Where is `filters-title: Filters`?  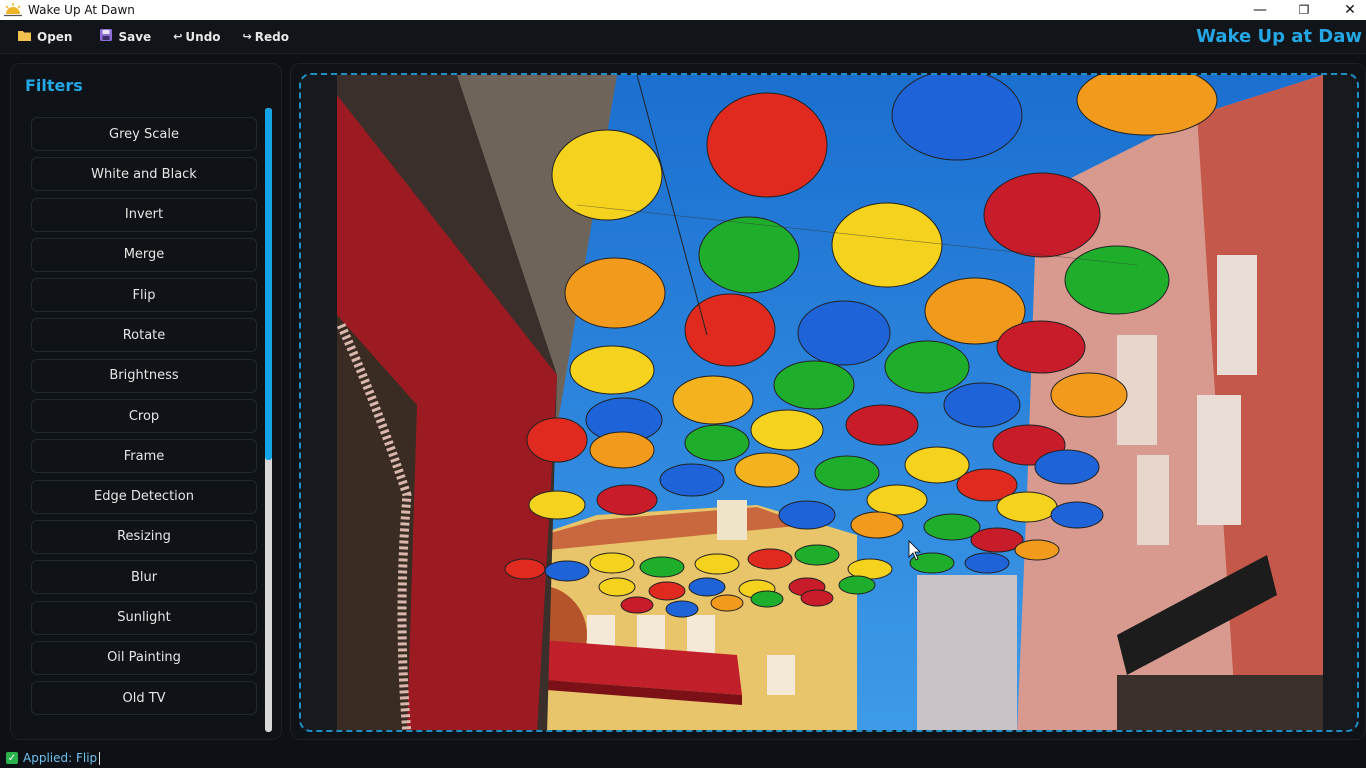
filters-title: Filters is located at coordinates (54, 85).